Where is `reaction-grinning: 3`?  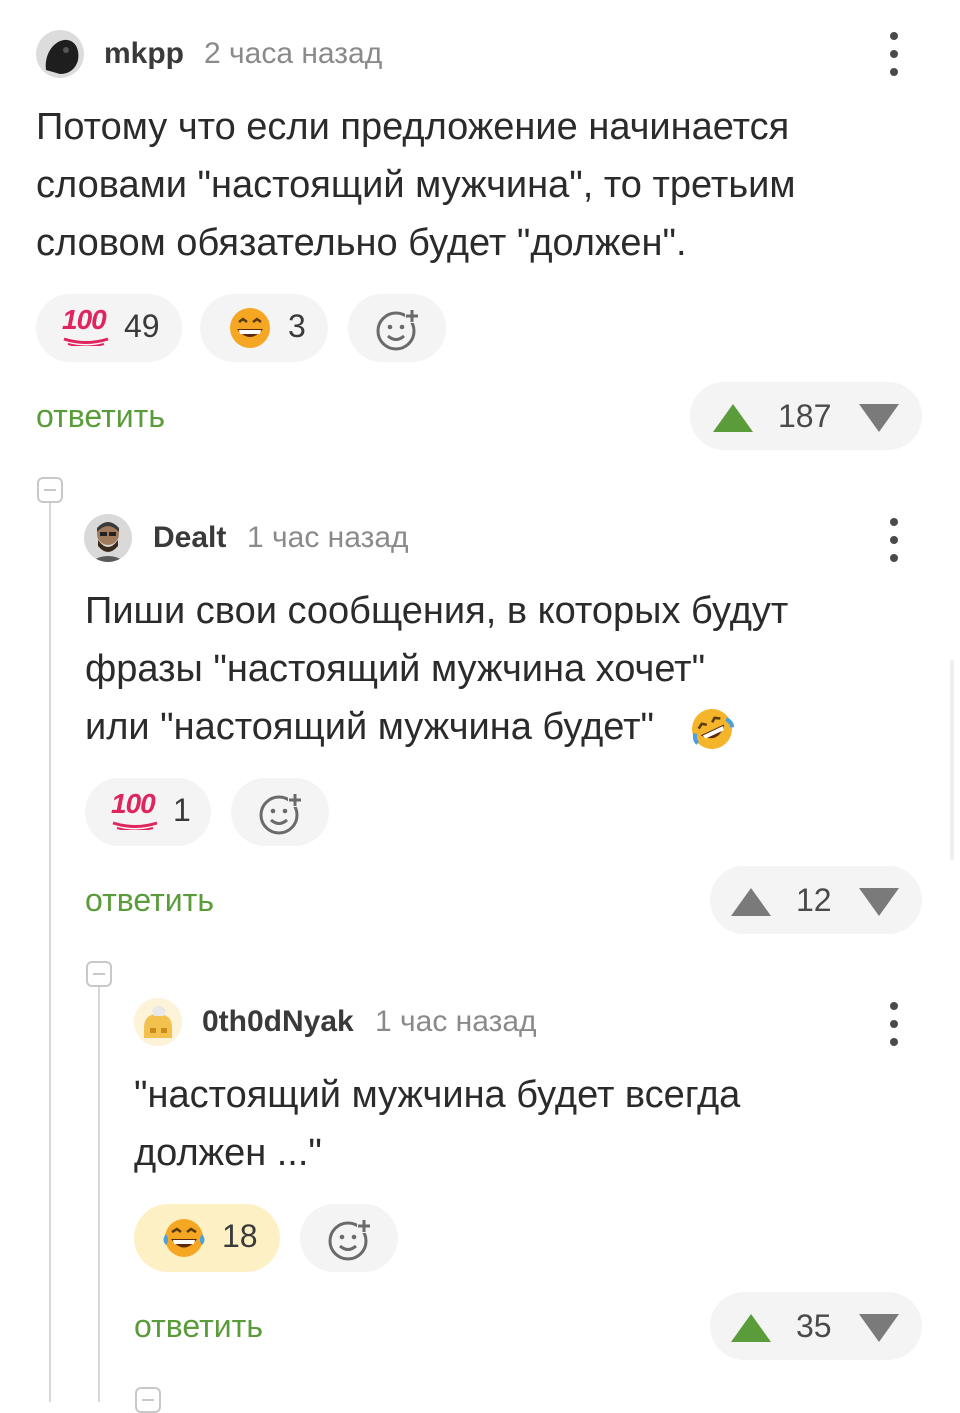
reaction-grinning: 3 is located at coordinates (264, 328).